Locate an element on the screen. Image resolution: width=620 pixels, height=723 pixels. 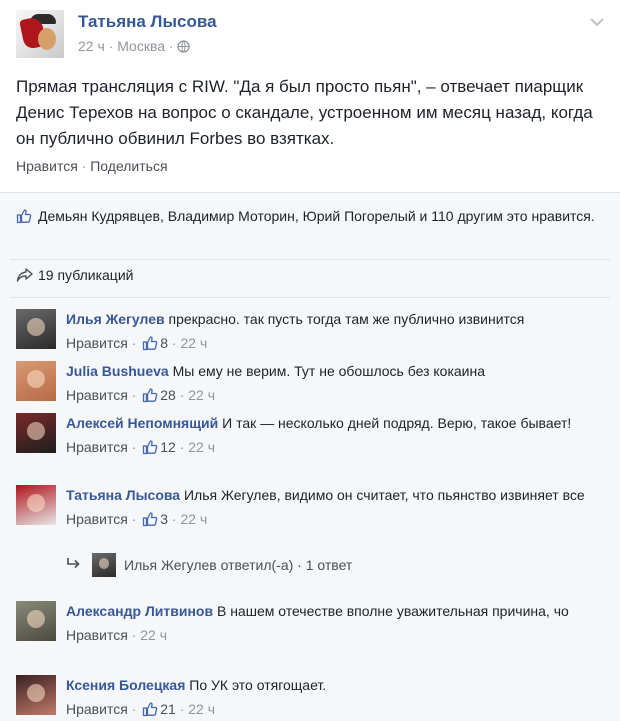
post-actions: Нравится · Поделиться is located at coordinates (92, 166).